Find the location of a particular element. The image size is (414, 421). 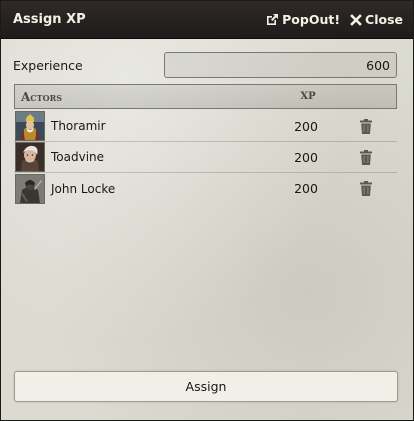

actor-name: Toadvine is located at coordinates (78, 157).